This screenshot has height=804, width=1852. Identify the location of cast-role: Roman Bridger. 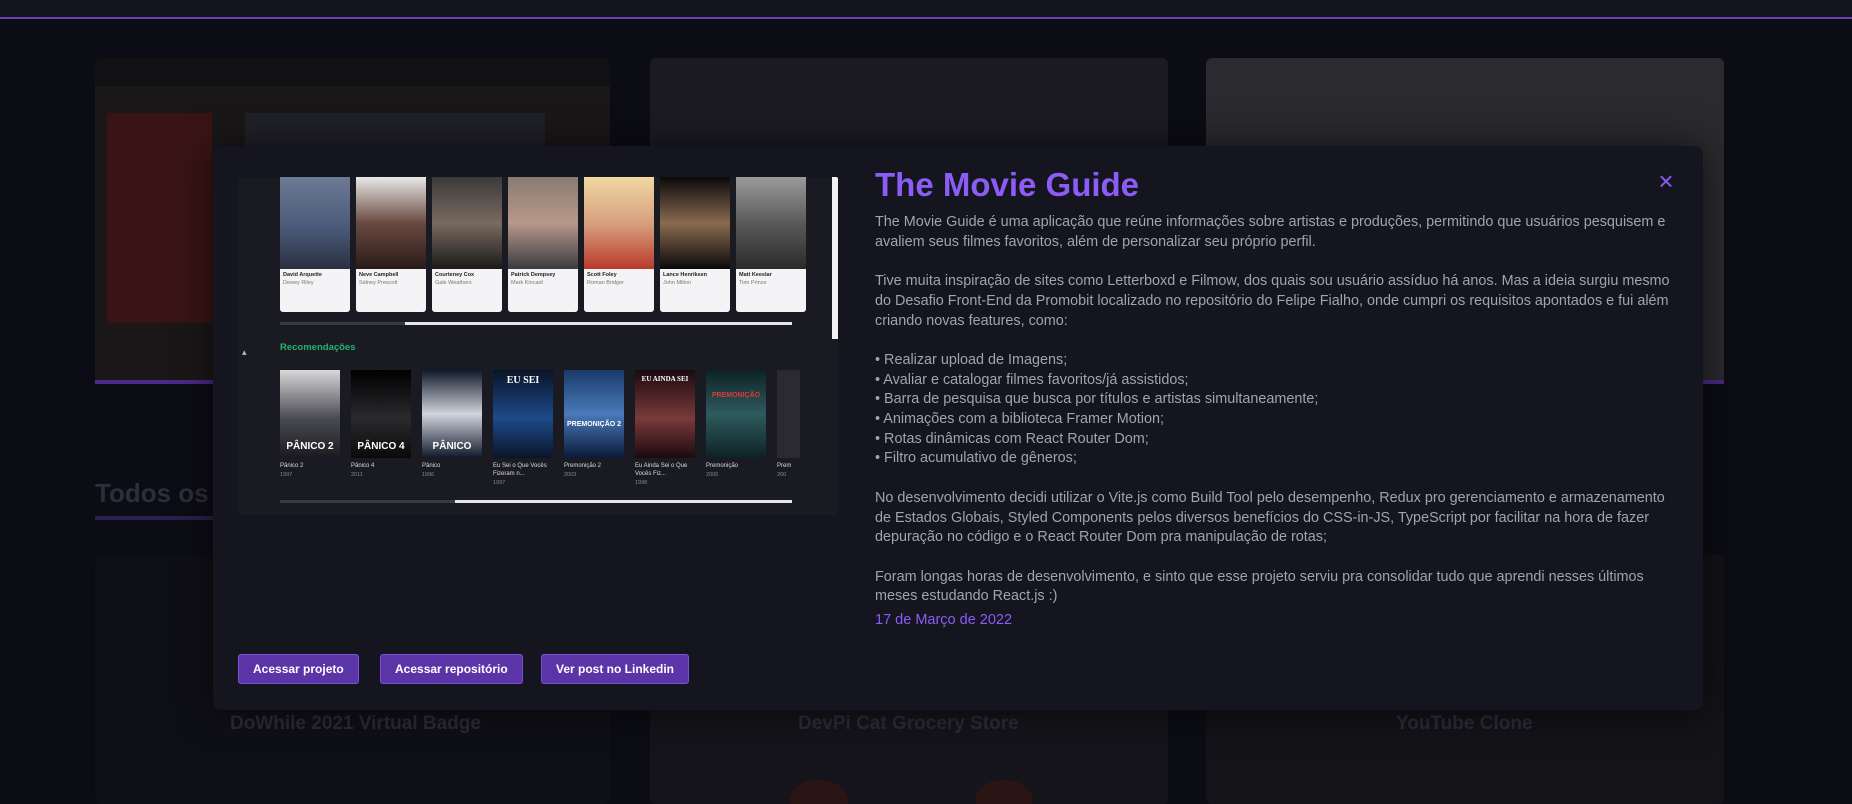
(605, 283).